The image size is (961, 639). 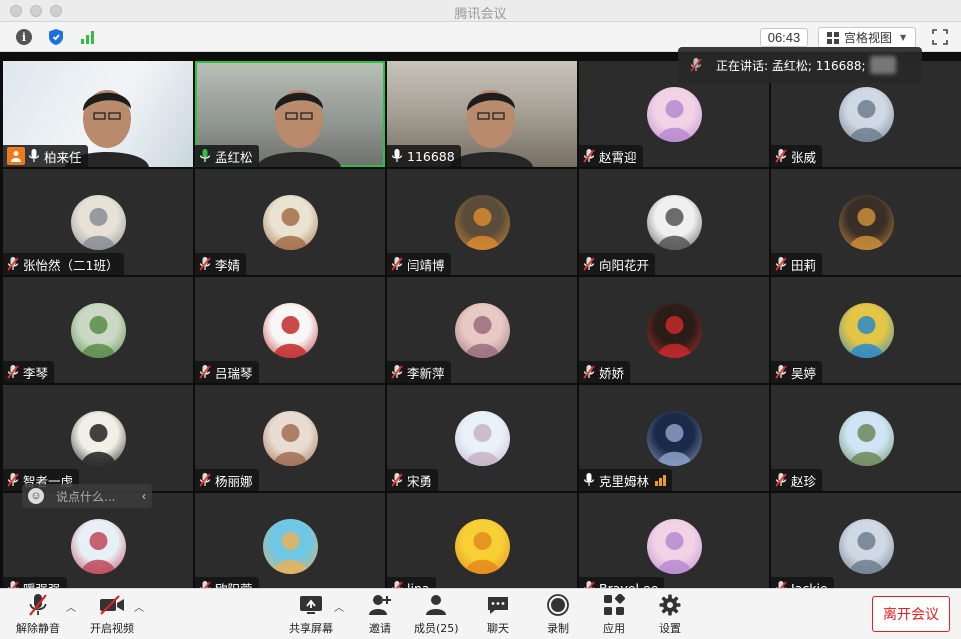 I want to click on collapse-chat-icon: ‹, so click(x=144, y=496).